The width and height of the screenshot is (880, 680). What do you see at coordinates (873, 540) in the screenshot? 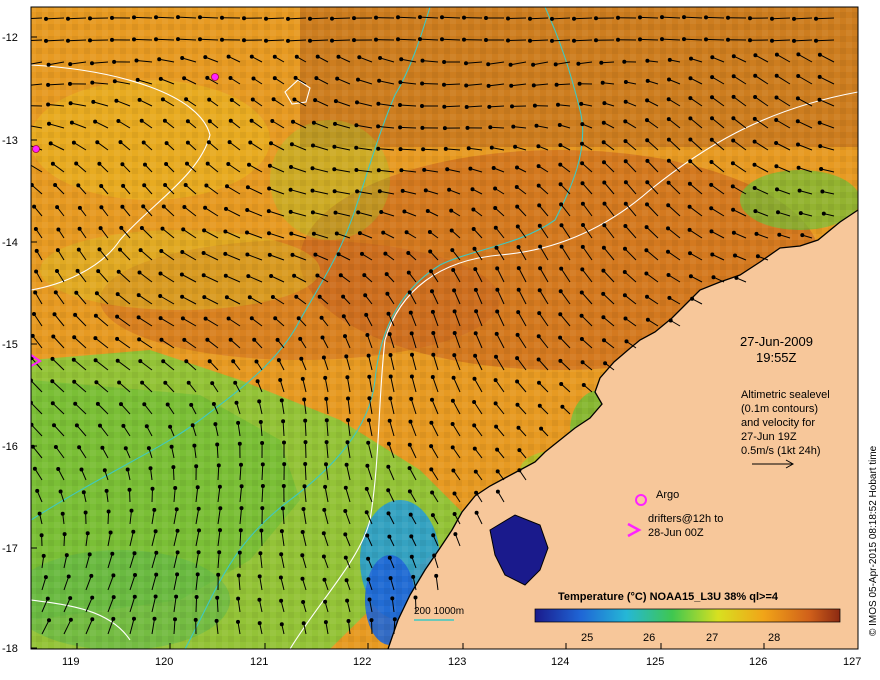
I see `credit-text: © IMOS 05-Apr-2015 08:18:52 Hobart time` at bounding box center [873, 540].